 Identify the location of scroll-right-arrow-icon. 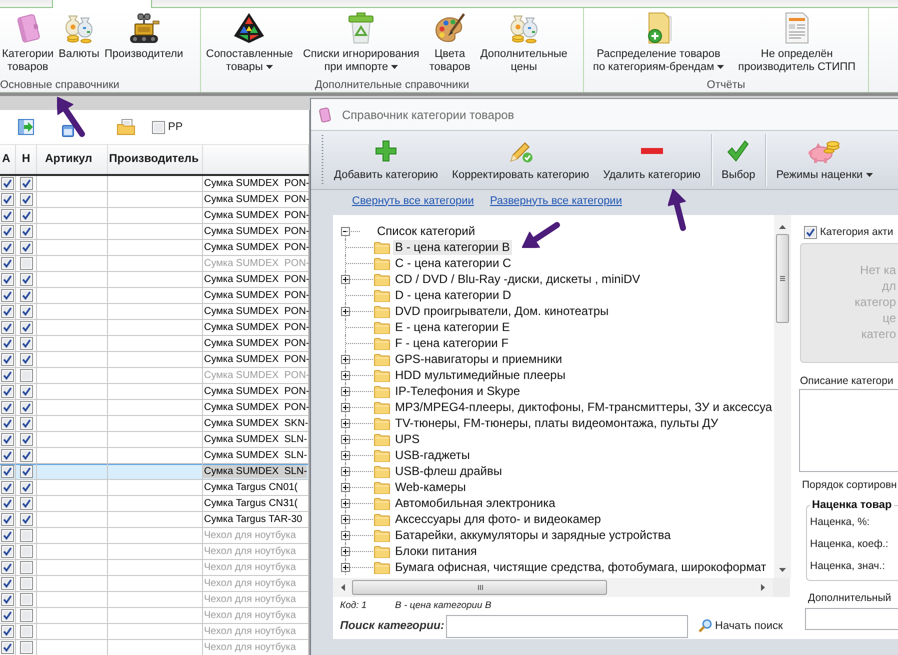
(763, 587).